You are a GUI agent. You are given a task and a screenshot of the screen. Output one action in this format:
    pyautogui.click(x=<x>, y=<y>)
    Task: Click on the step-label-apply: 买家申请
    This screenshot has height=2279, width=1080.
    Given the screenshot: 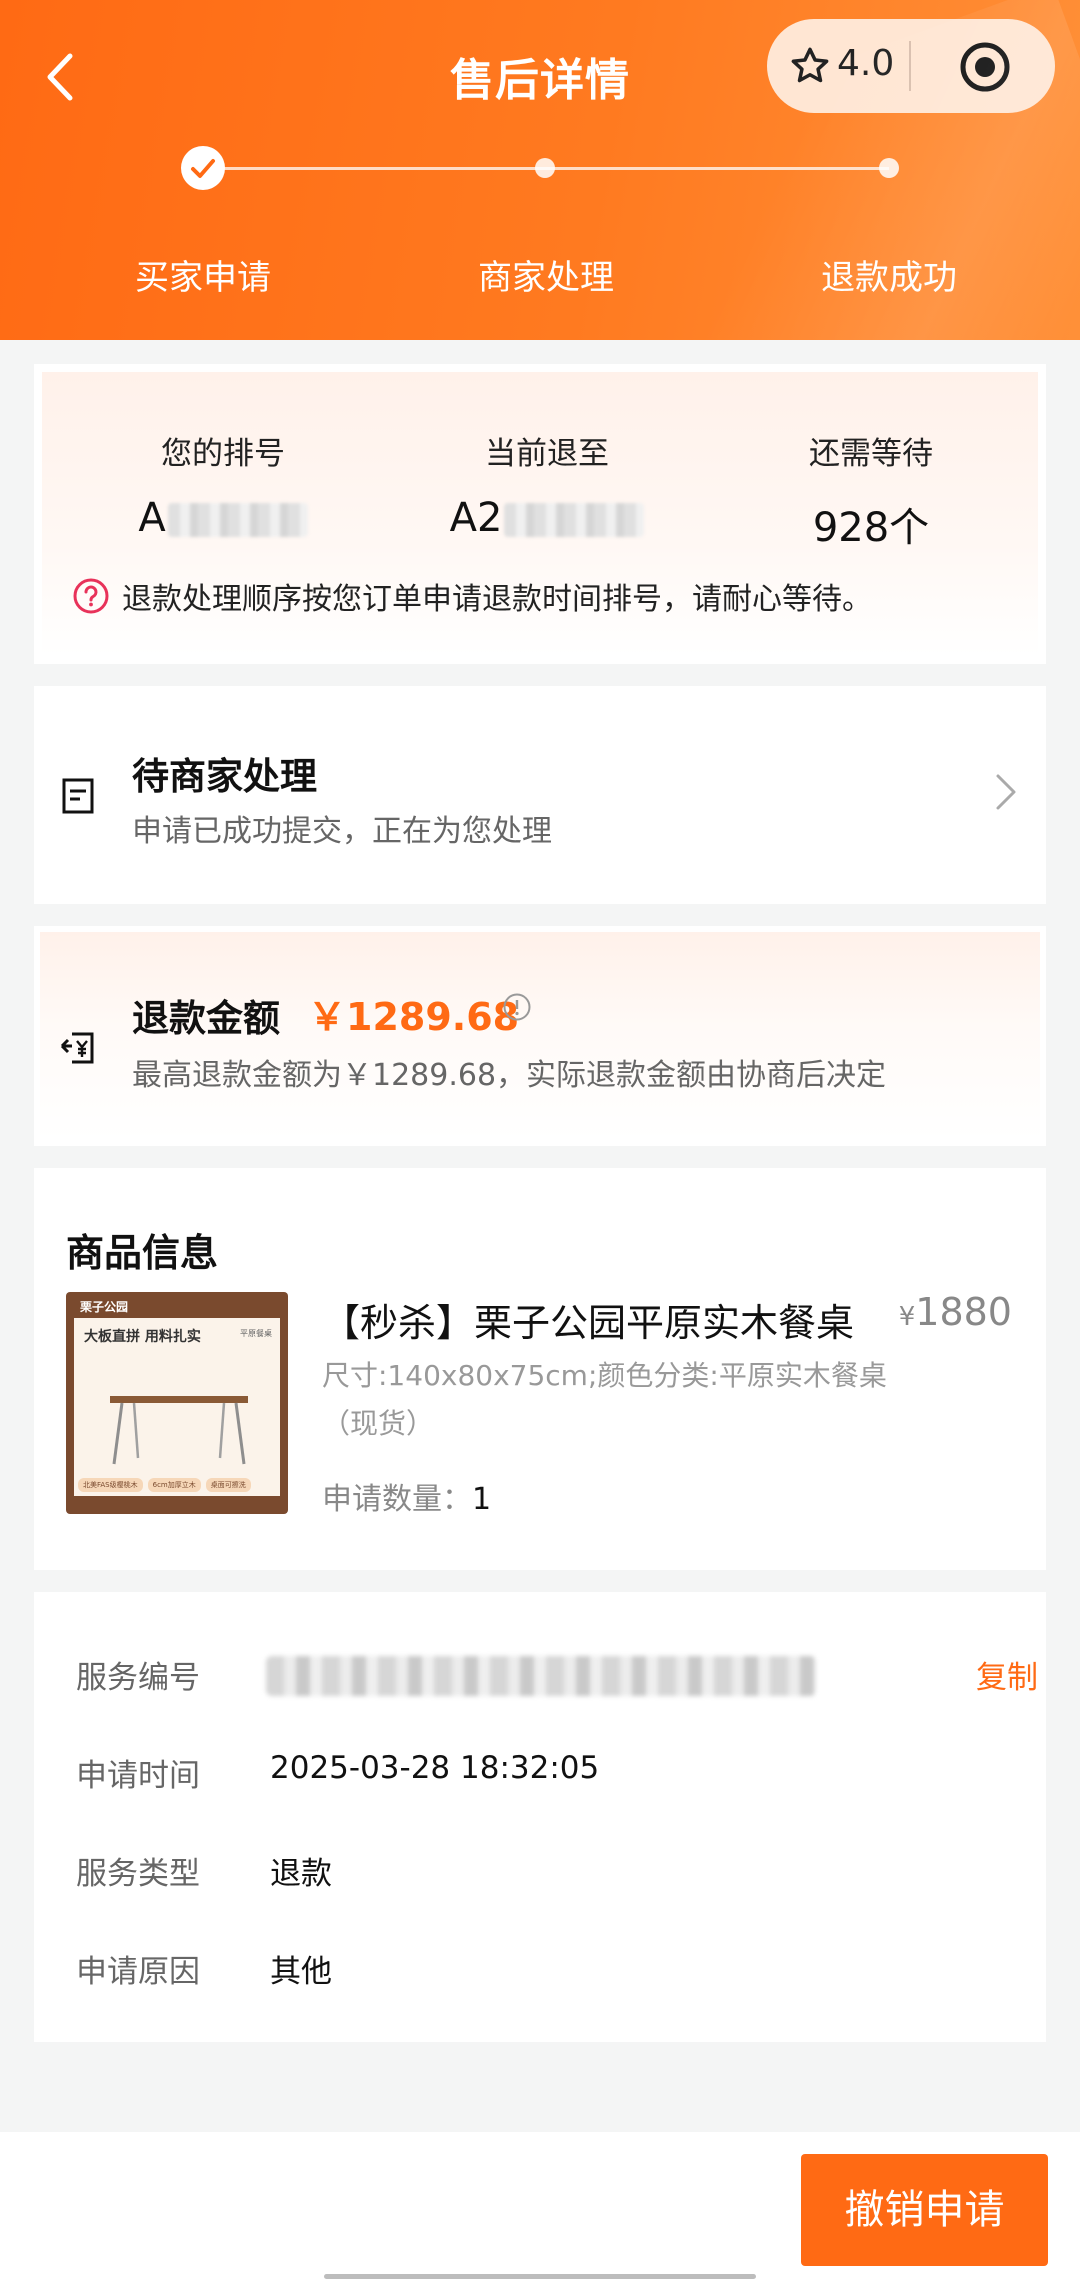 What is the action you would take?
    pyautogui.click(x=203, y=278)
    